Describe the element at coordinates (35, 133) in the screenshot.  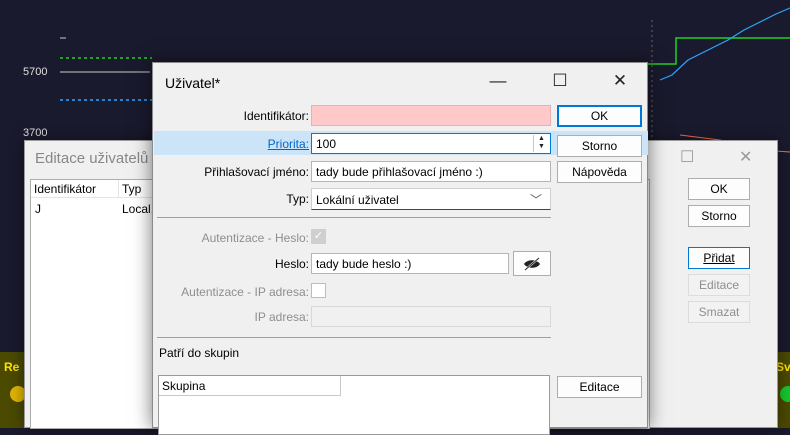
I see `y-tick-3700: 3700` at that location.